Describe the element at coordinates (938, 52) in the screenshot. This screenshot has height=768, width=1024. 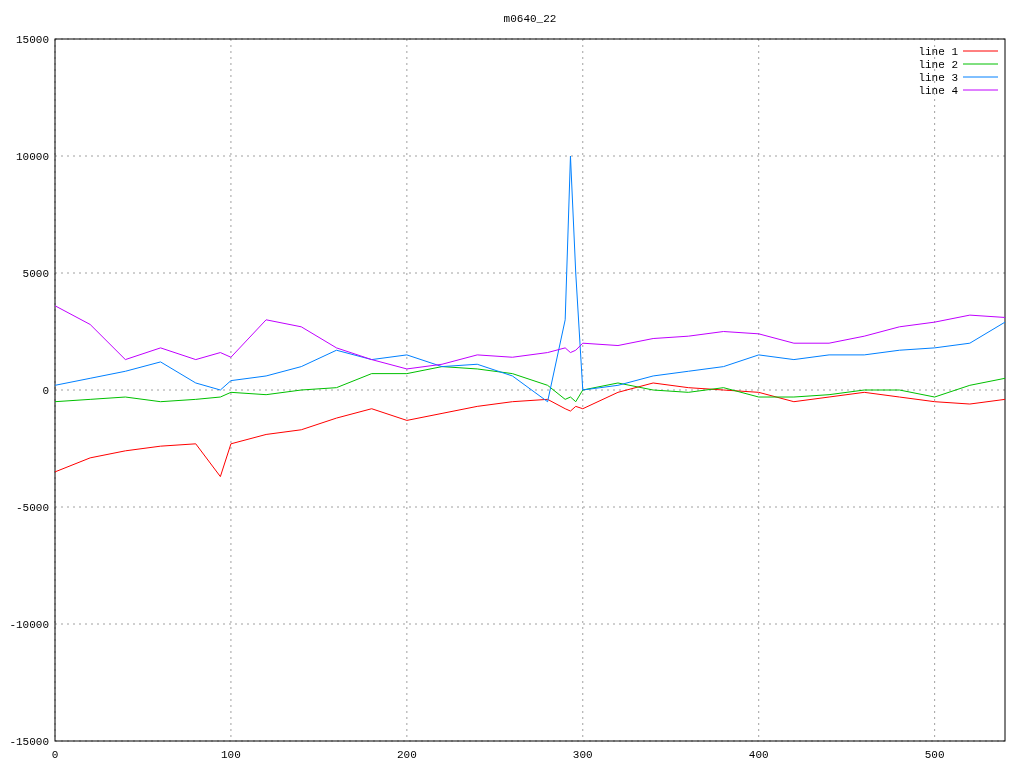
I see `legend-label: line 1` at that location.